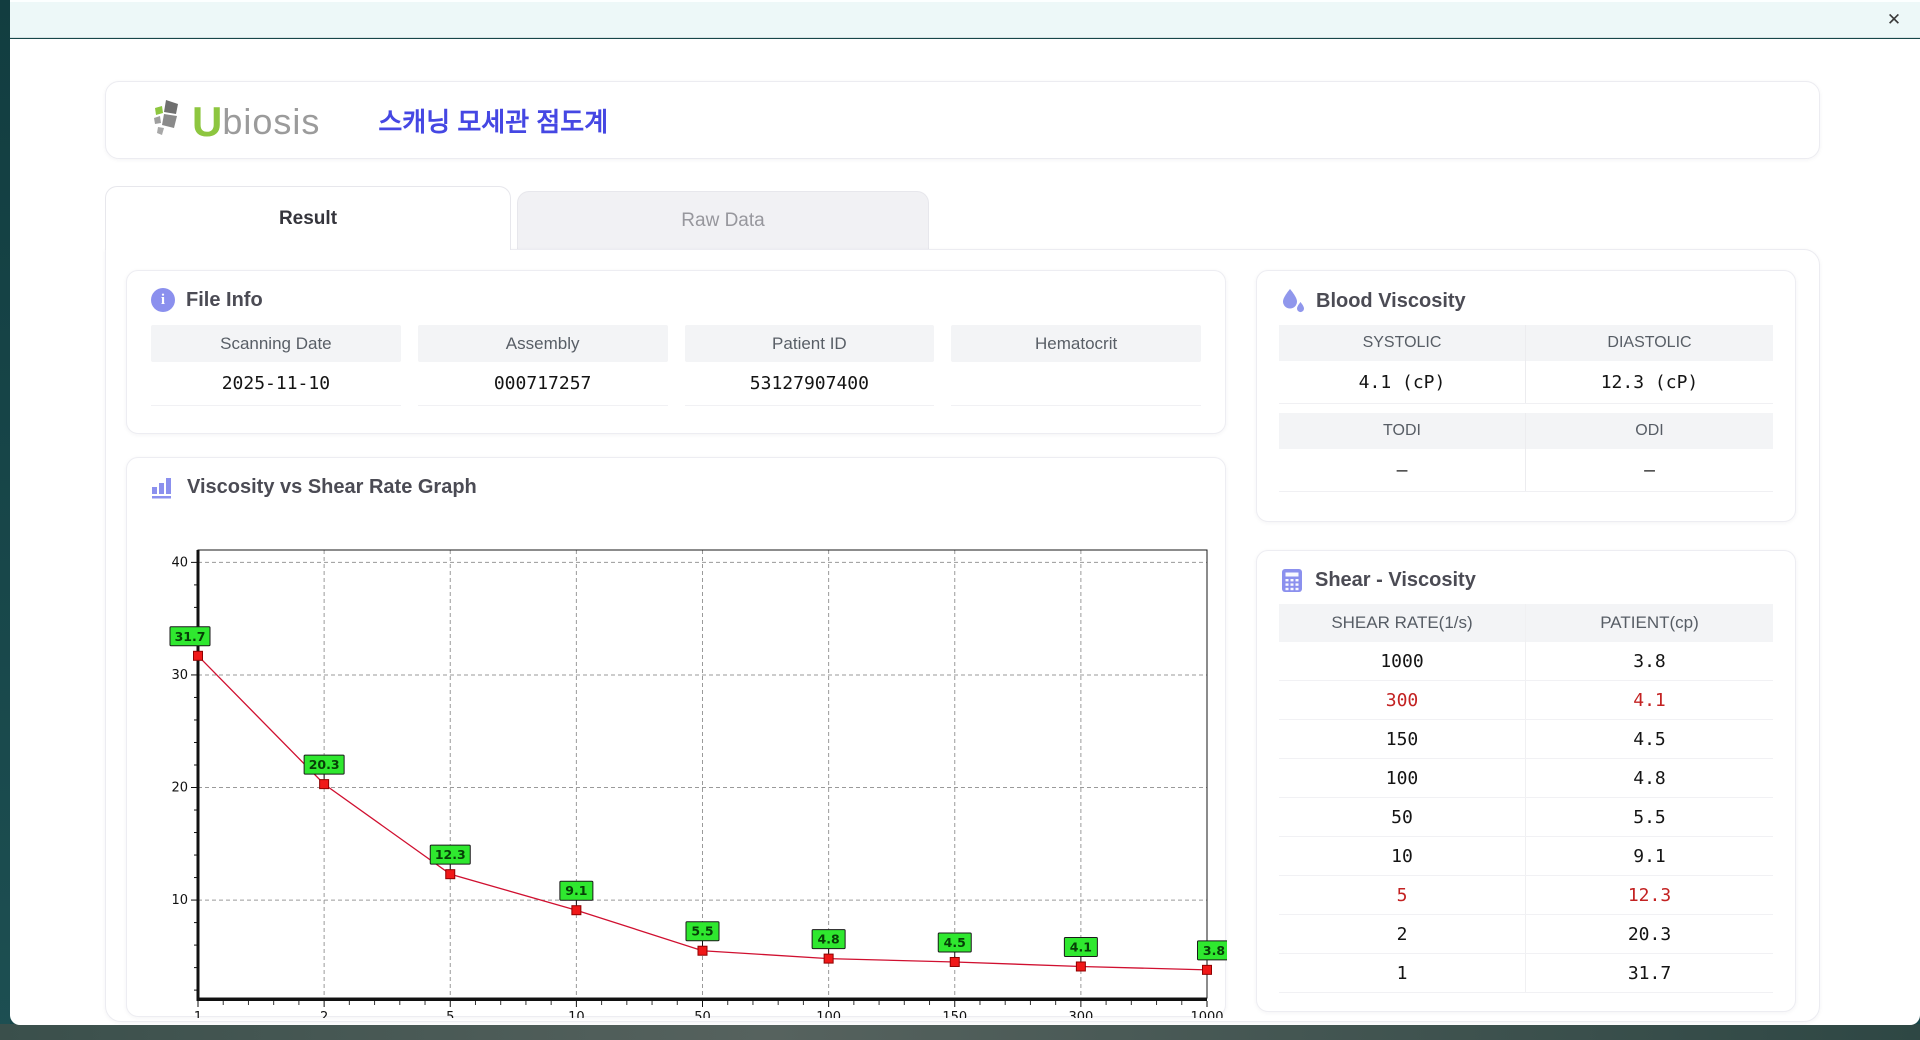  I want to click on table-row: 4.1 (cP) 12.3 (cP), so click(1526, 382).